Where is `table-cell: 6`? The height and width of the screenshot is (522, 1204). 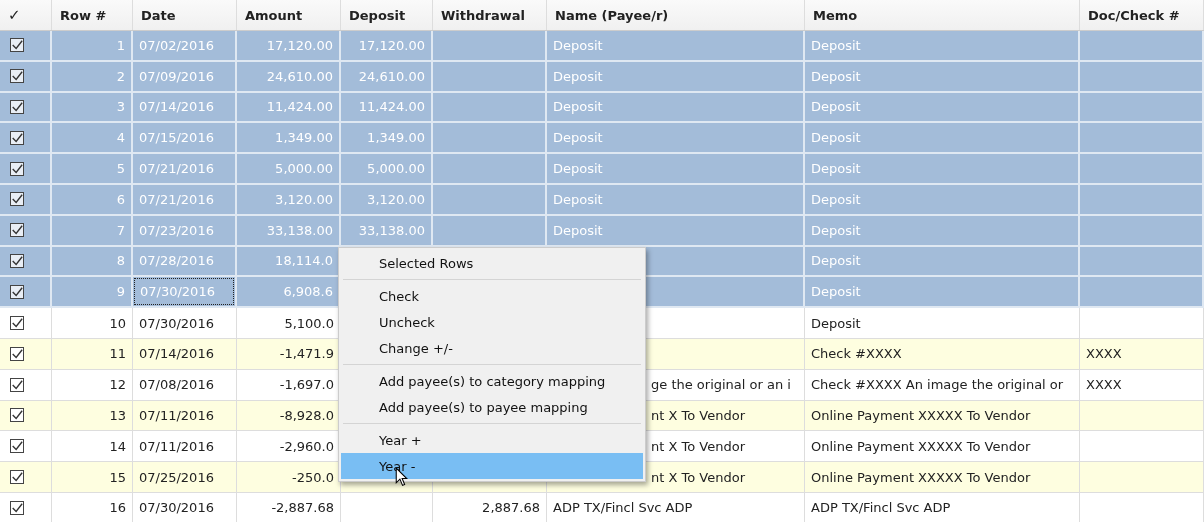 table-cell: 6 is located at coordinates (120, 199).